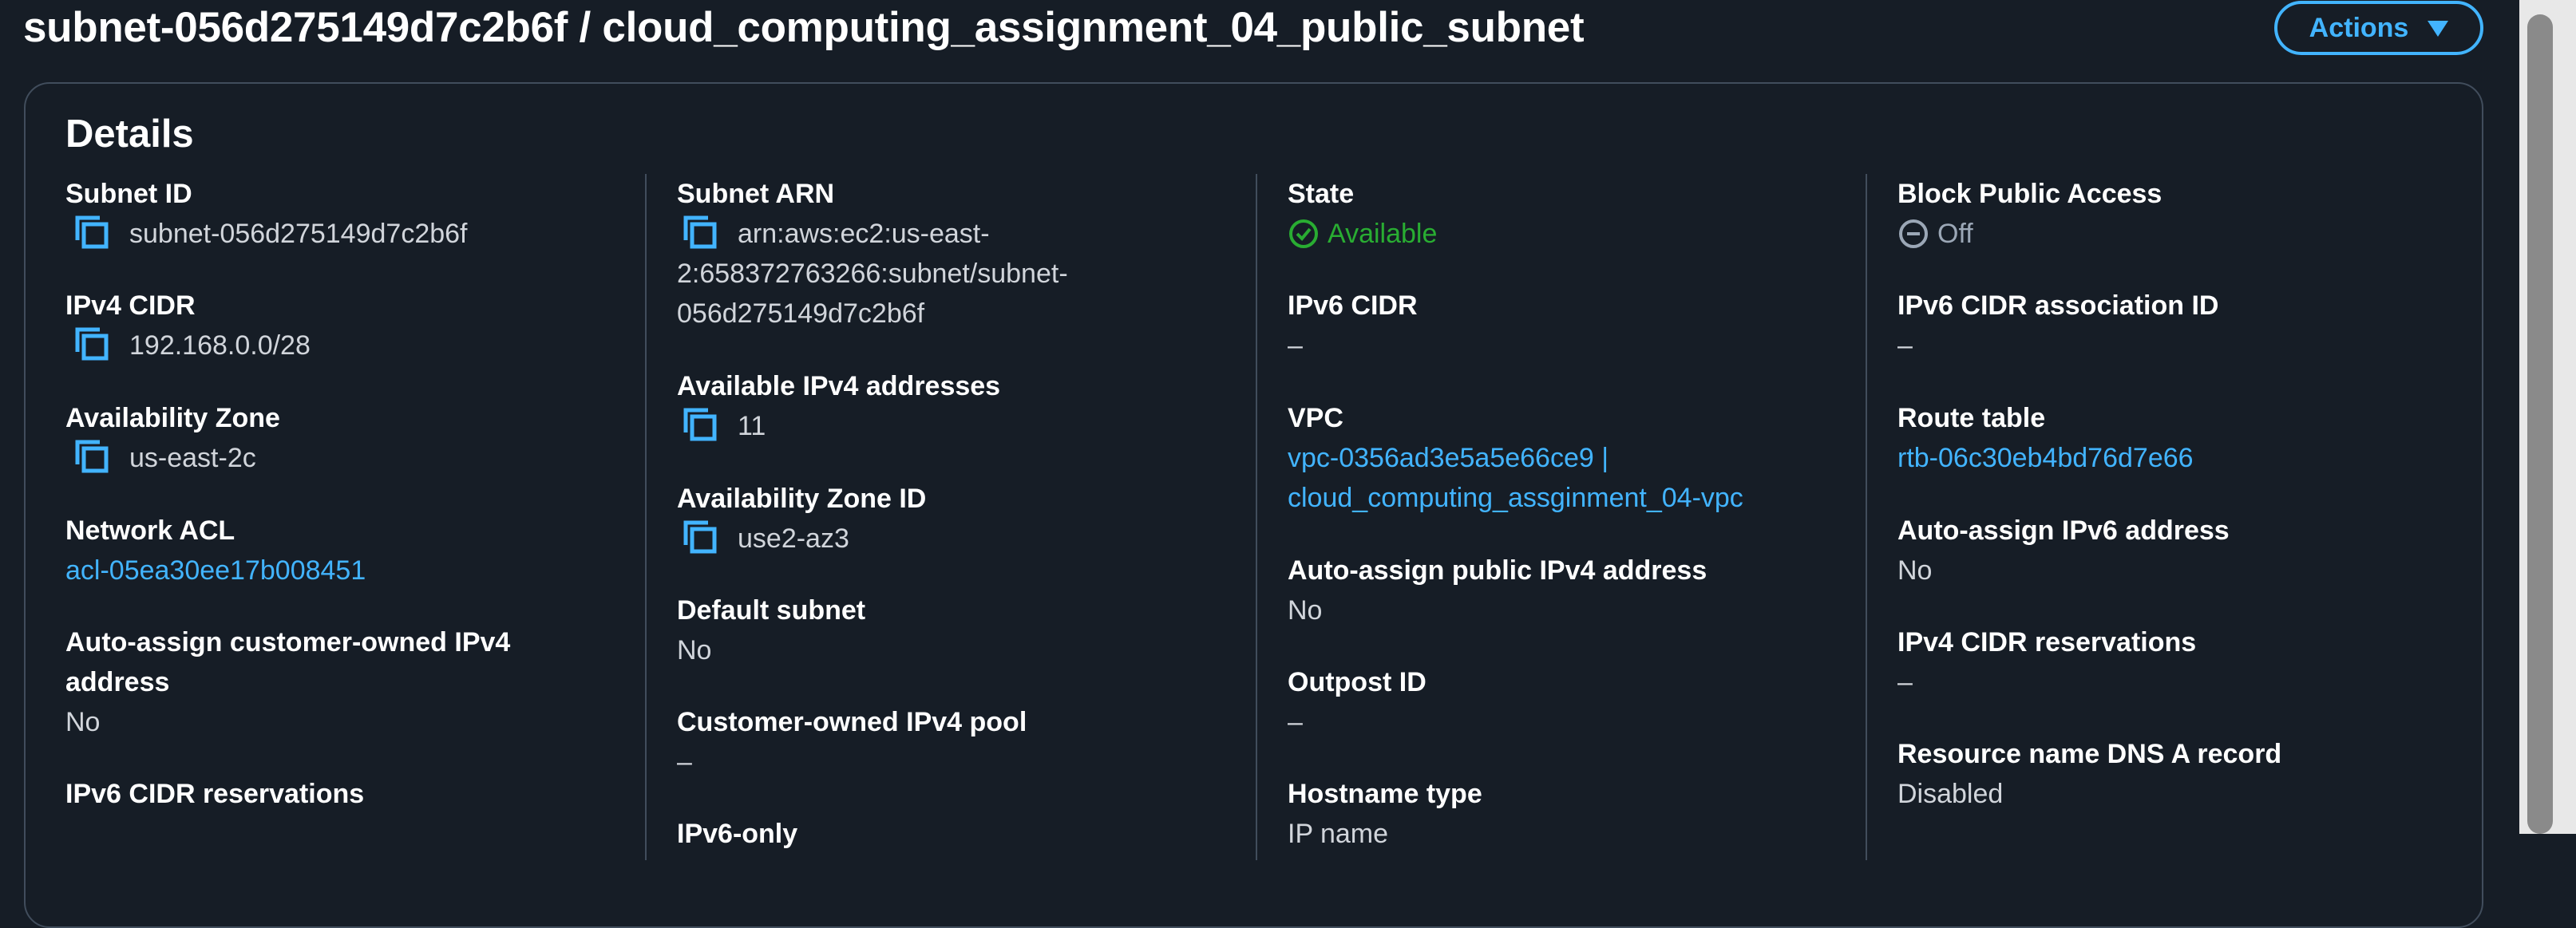 The width and height of the screenshot is (2576, 928). Describe the element at coordinates (793, 538) in the screenshot. I see `availability-zone-id-value: use2-az3` at that location.